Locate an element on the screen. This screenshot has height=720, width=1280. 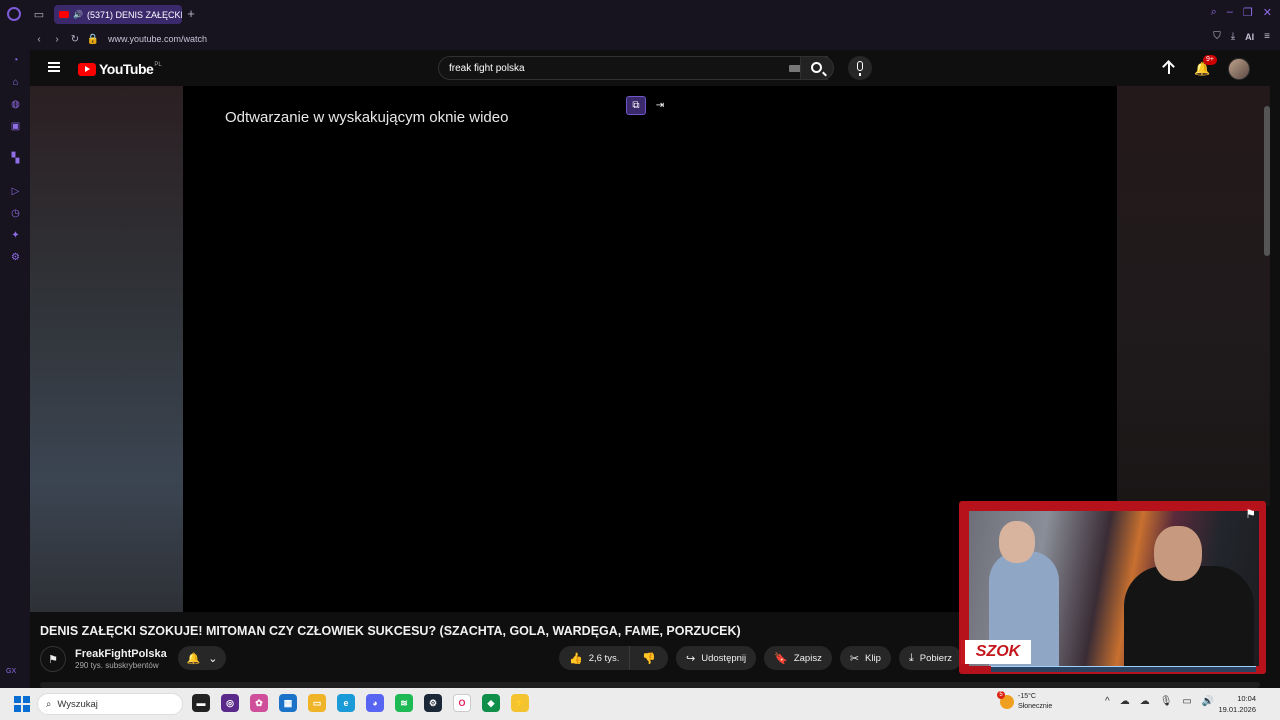
thumbs-down-icon: 👎 is located at coordinates (649, 658).